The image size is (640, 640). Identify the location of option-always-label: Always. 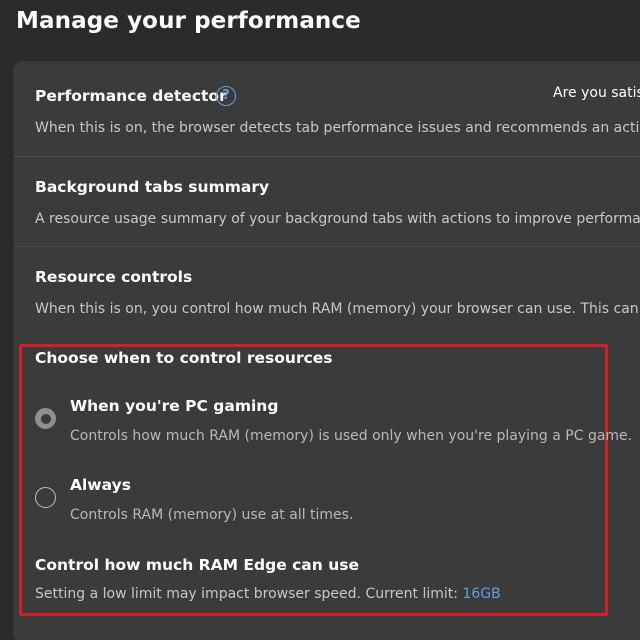
(100, 485).